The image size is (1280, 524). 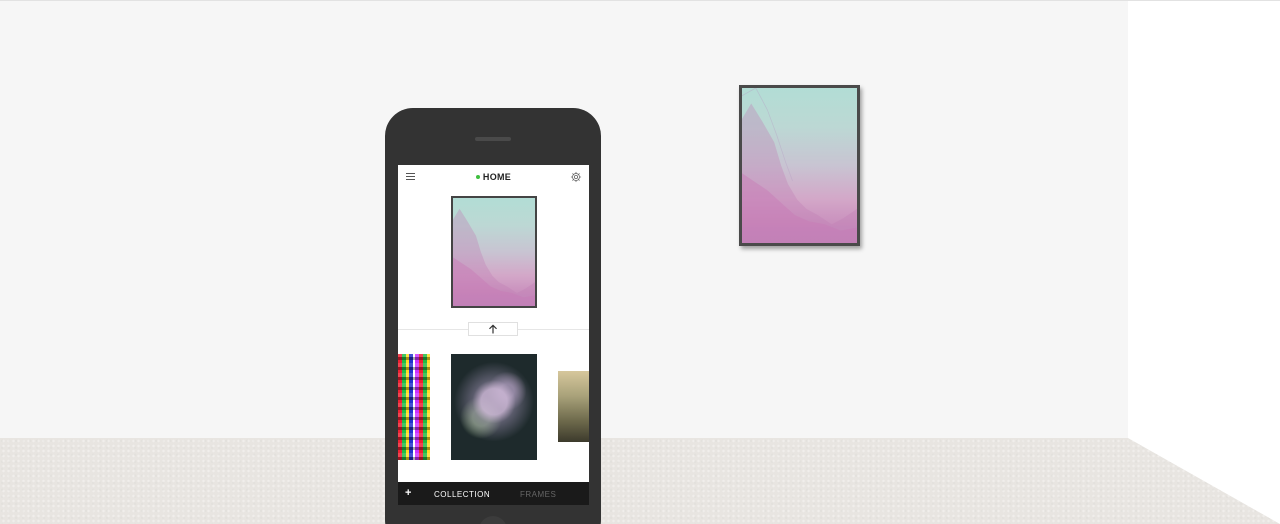 I want to click on send-to-frame-button, so click(x=493, y=329).